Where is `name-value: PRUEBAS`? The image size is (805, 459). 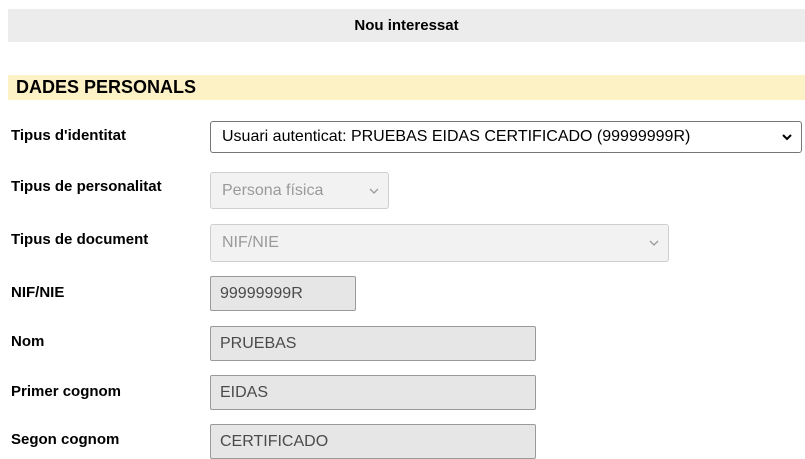 name-value: PRUEBAS is located at coordinates (258, 343).